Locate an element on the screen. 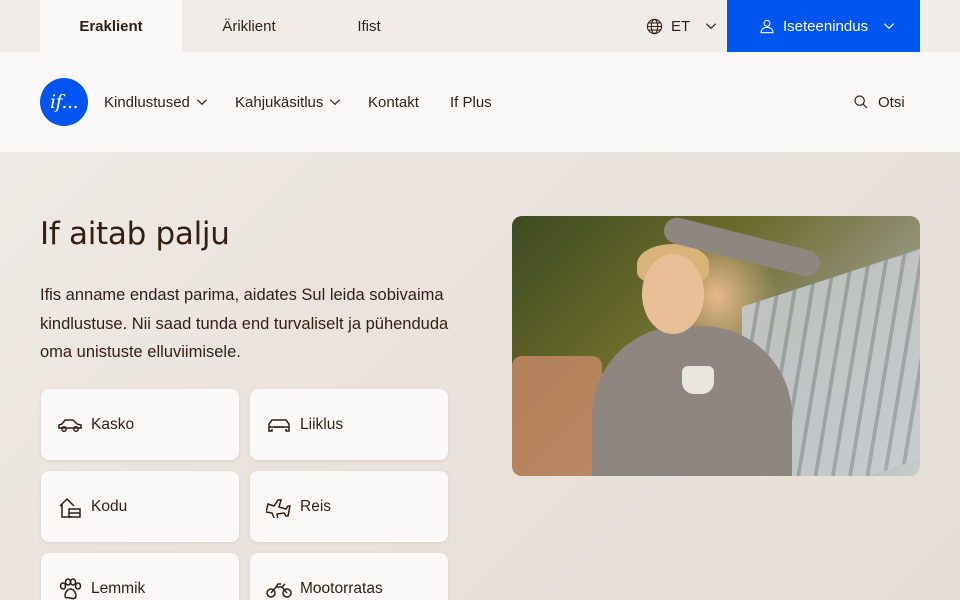 The image size is (960, 600). search-icon is located at coordinates (861, 102).